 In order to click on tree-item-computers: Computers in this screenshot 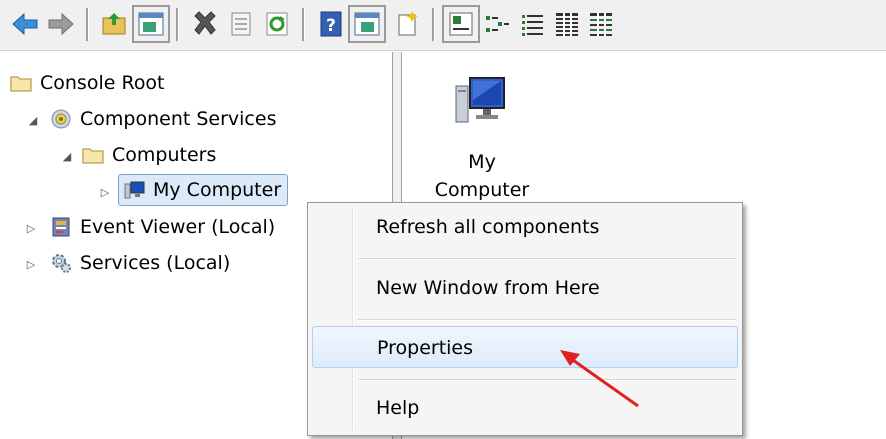, I will do `click(149, 155)`.